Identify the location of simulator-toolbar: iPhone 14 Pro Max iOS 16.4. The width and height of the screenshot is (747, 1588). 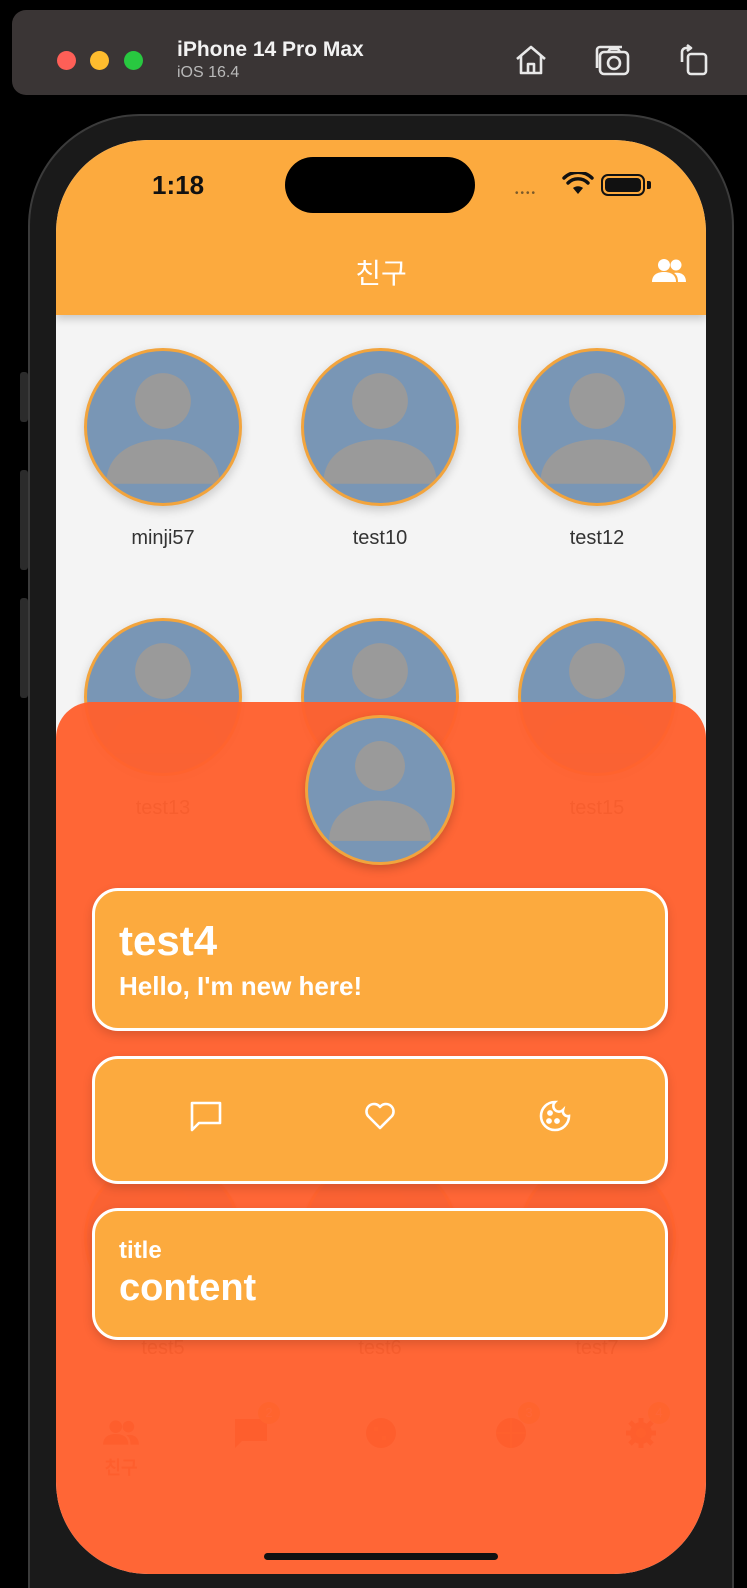
(379, 52).